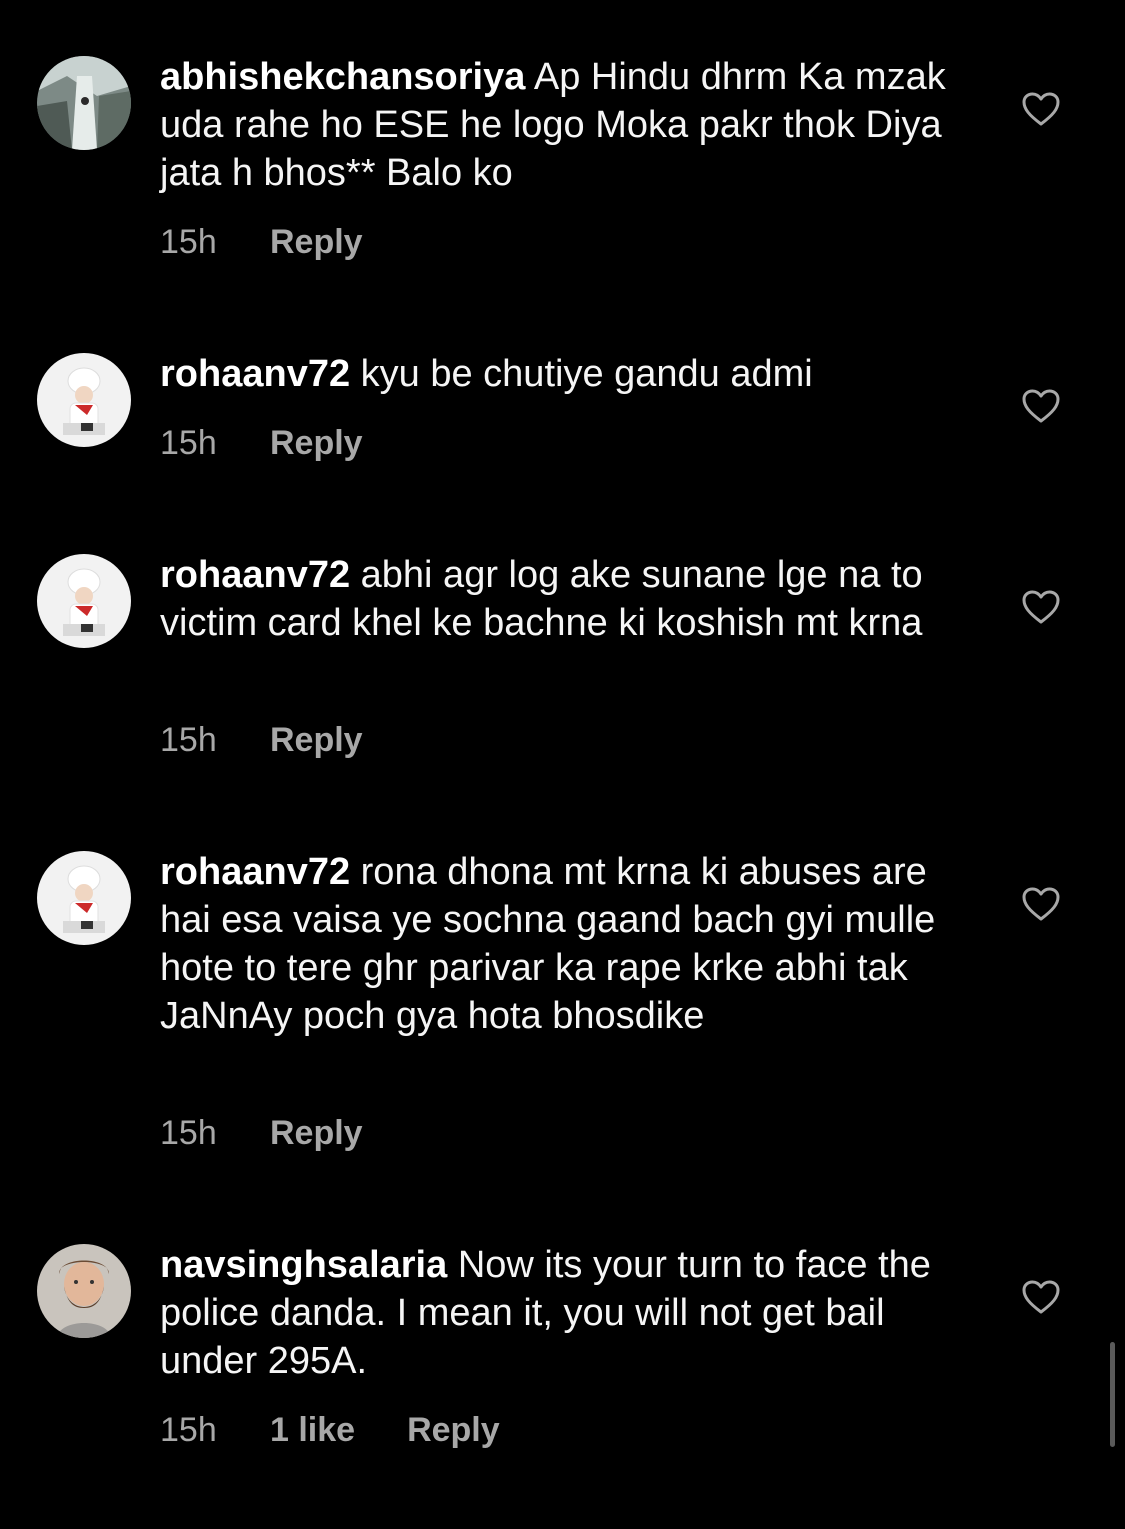 This screenshot has height=1529, width=1125. What do you see at coordinates (1041, 1297) in the screenshot?
I see `heart-outline-icon` at bounding box center [1041, 1297].